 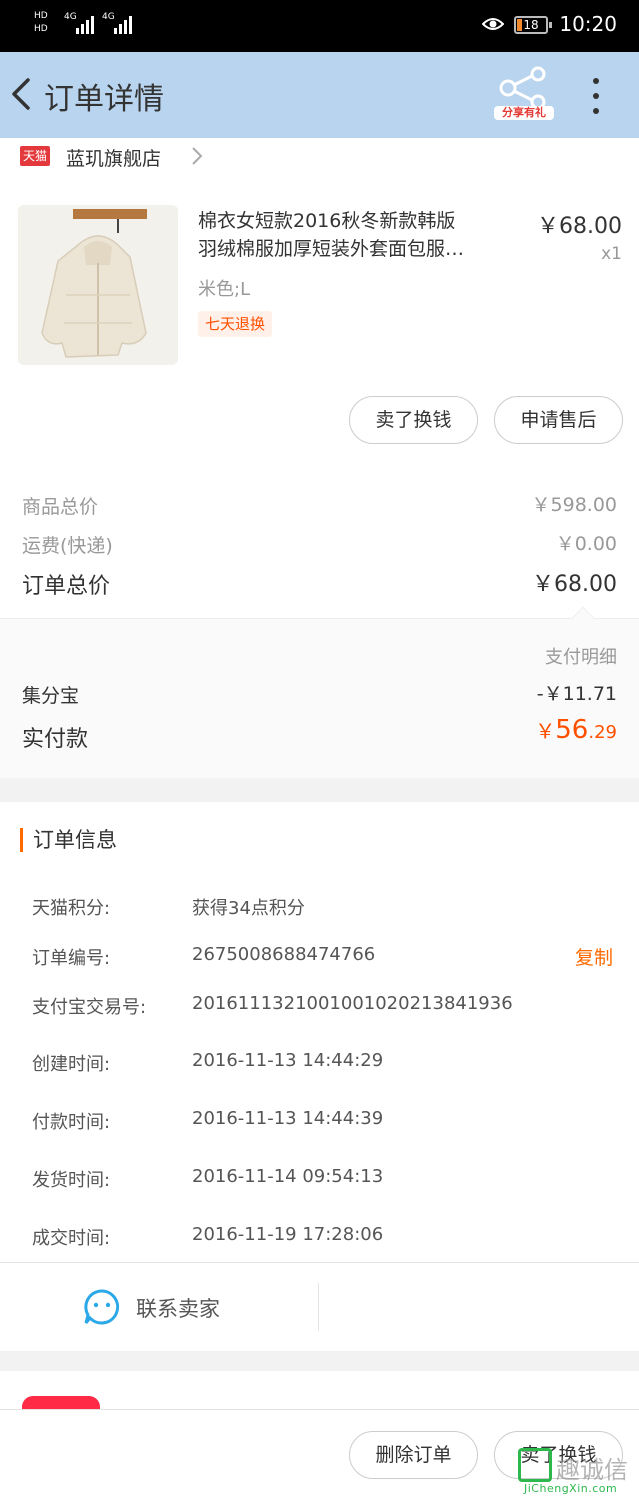 I want to click on payment-detail-panel: 支付明细 集分宝 -￥11.71 实付款 ￥56.29, so click(x=319, y=692).